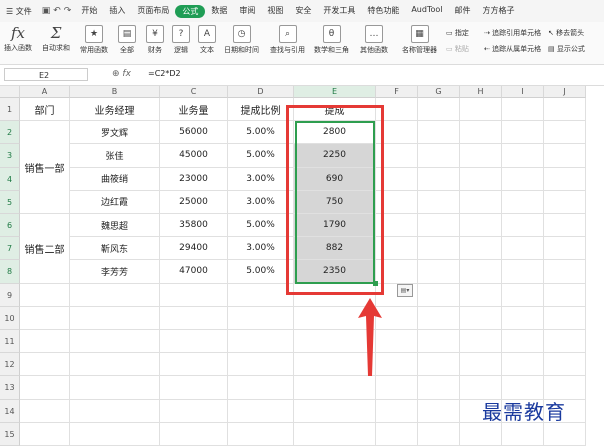 Image resolution: width=604 pixels, height=446 pixels. I want to click on row-header-1: 1, so click(10, 110).